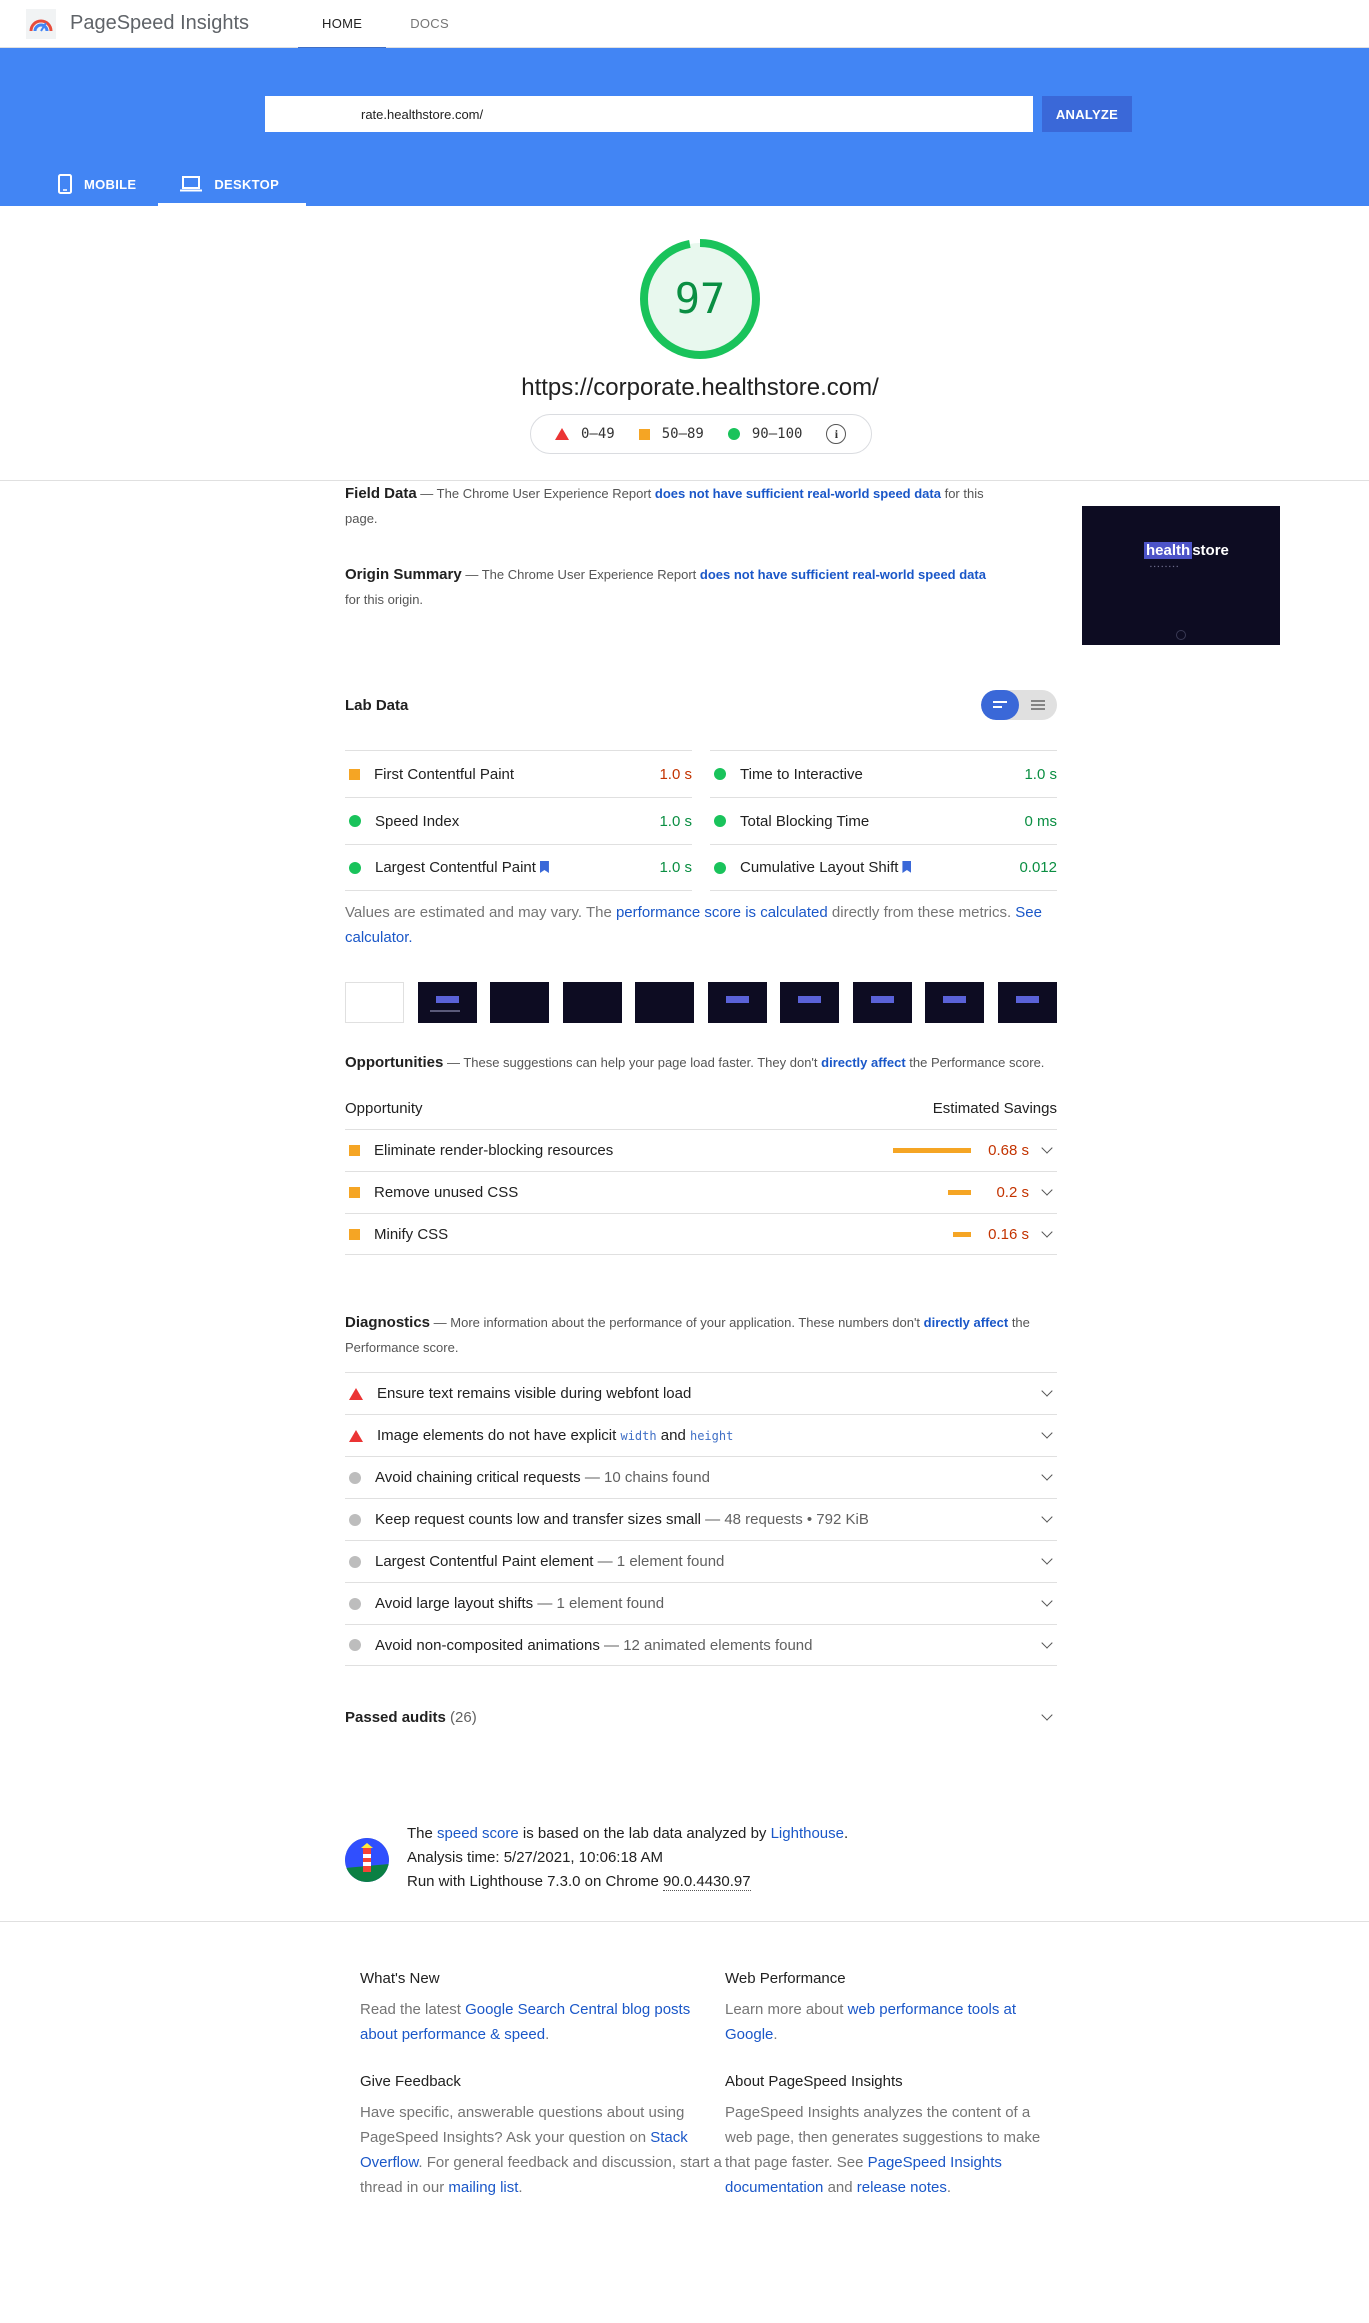  I want to click on opportunities-title: Opportunities, so click(394, 1062).